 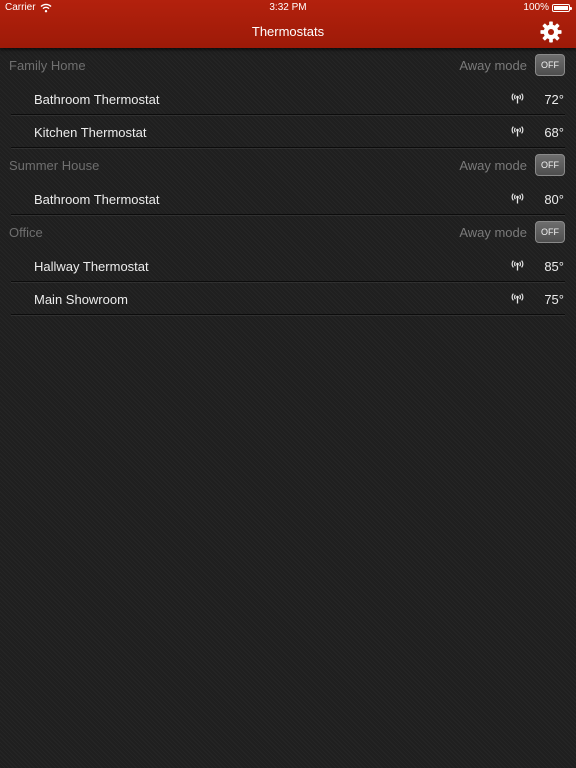 I want to click on battery-indicator: 100%, so click(x=547, y=7).